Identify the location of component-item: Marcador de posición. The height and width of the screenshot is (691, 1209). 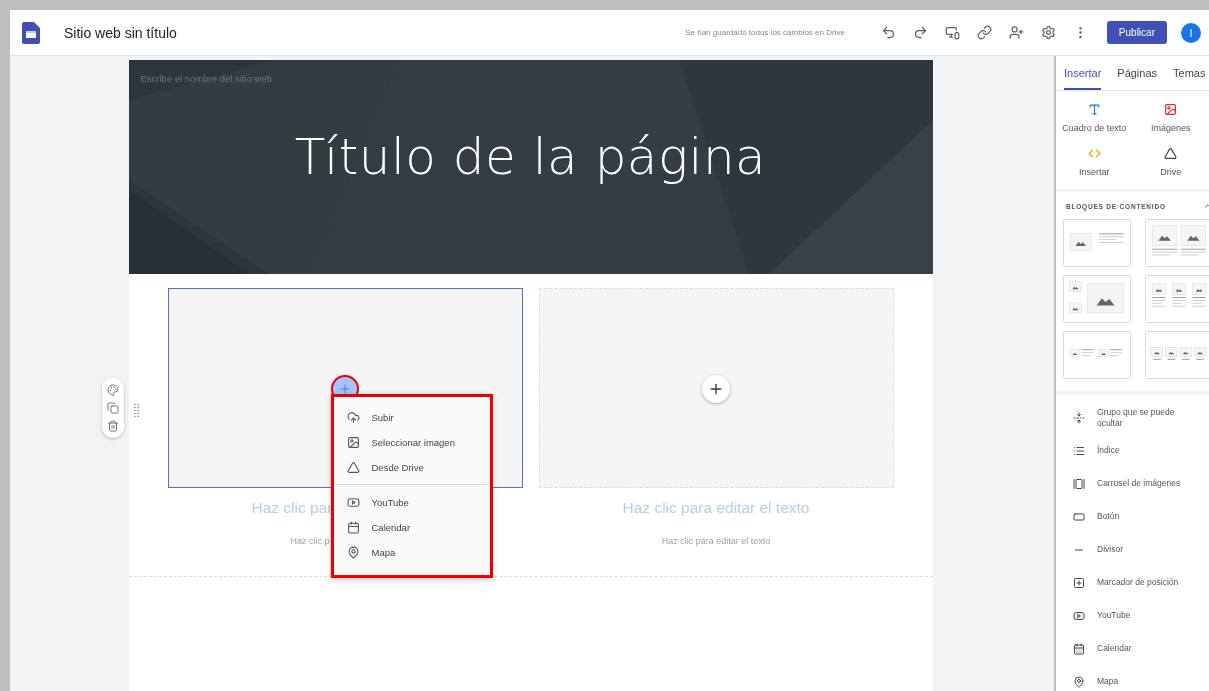
(1132, 582).